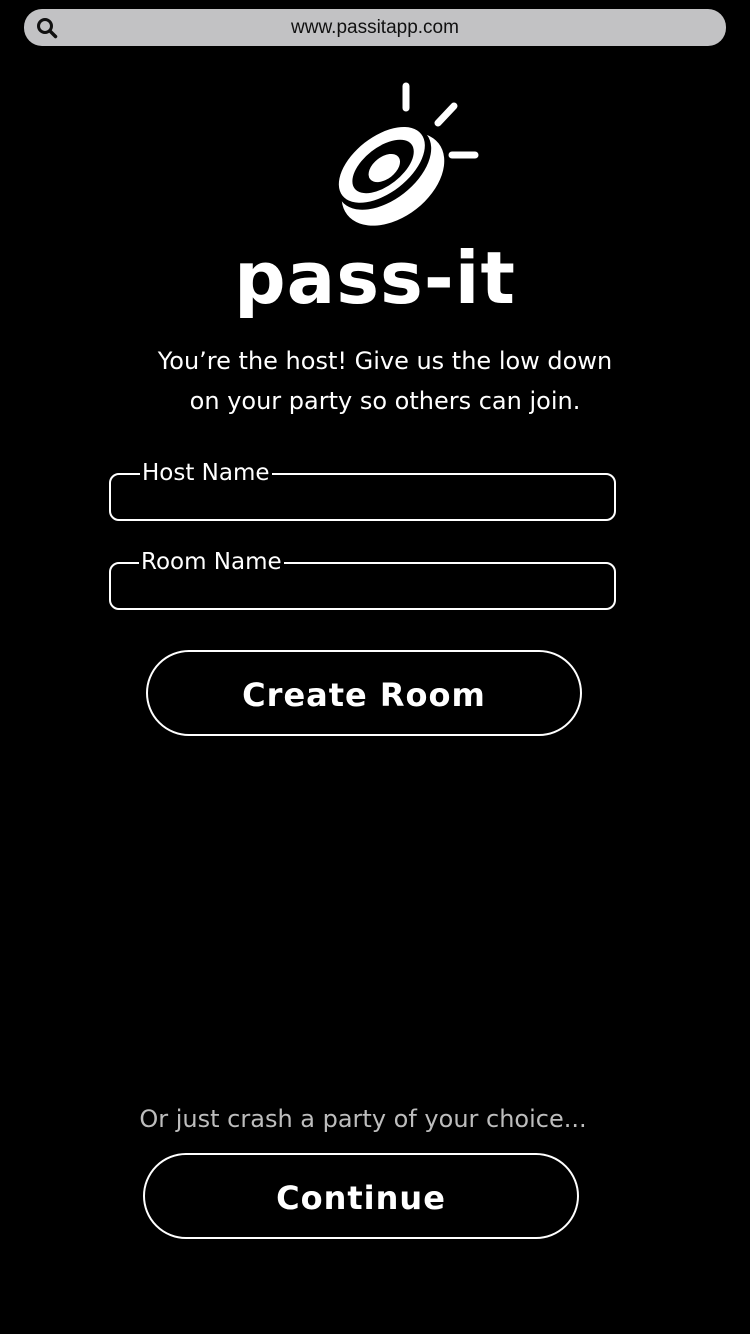 The height and width of the screenshot is (1334, 750). What do you see at coordinates (375, 278) in the screenshot?
I see `brand-name: pass-it` at bounding box center [375, 278].